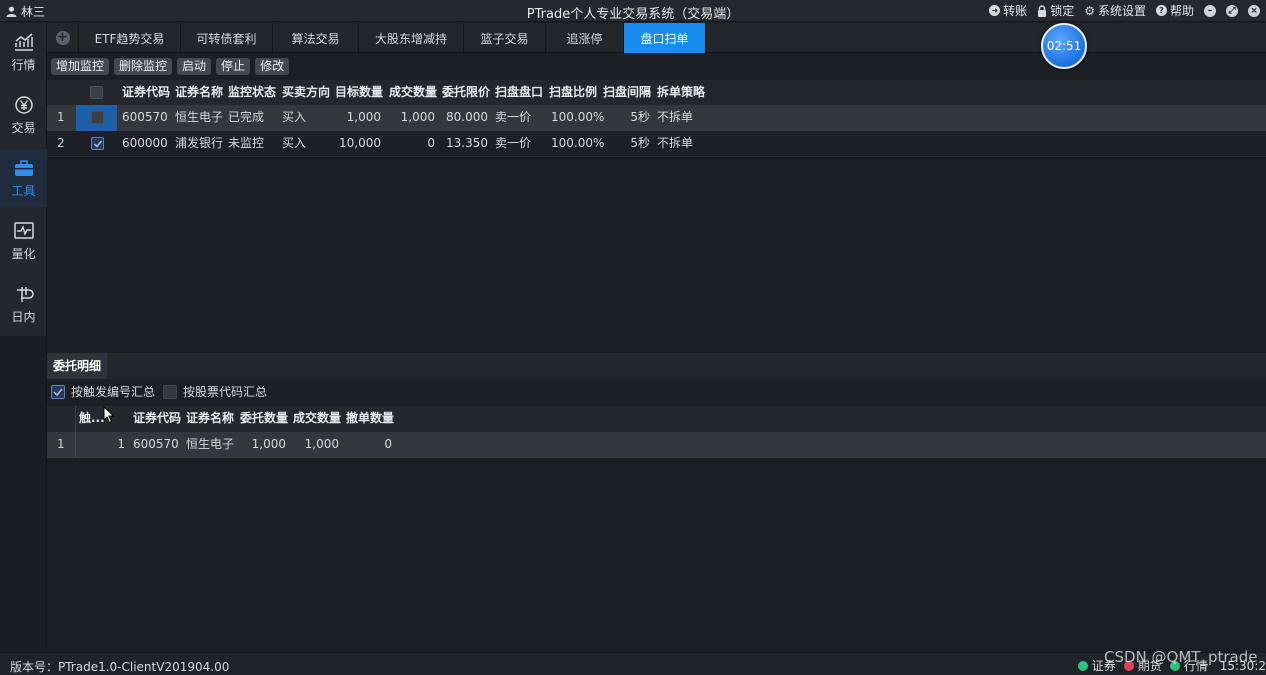  What do you see at coordinates (656, 419) in the screenshot?
I see `detail-table-header: 触... 证券代码 证券名称 委托数量 成交数量 撤单数量` at bounding box center [656, 419].